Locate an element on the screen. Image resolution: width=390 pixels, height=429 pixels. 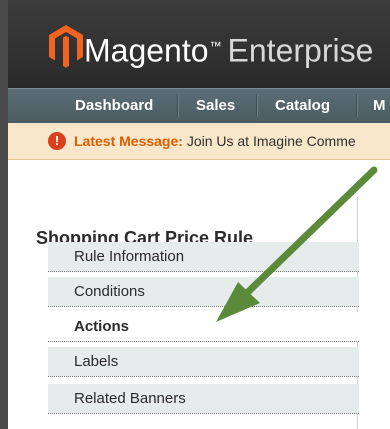
nav-catalog: Catalog is located at coordinates (302, 106).